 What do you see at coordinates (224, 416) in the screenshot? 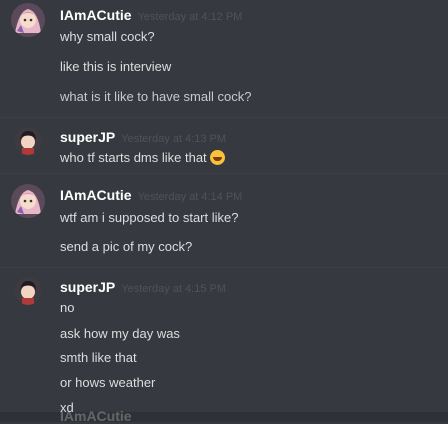
I see `next-message-strip: IAmACutie` at bounding box center [224, 416].